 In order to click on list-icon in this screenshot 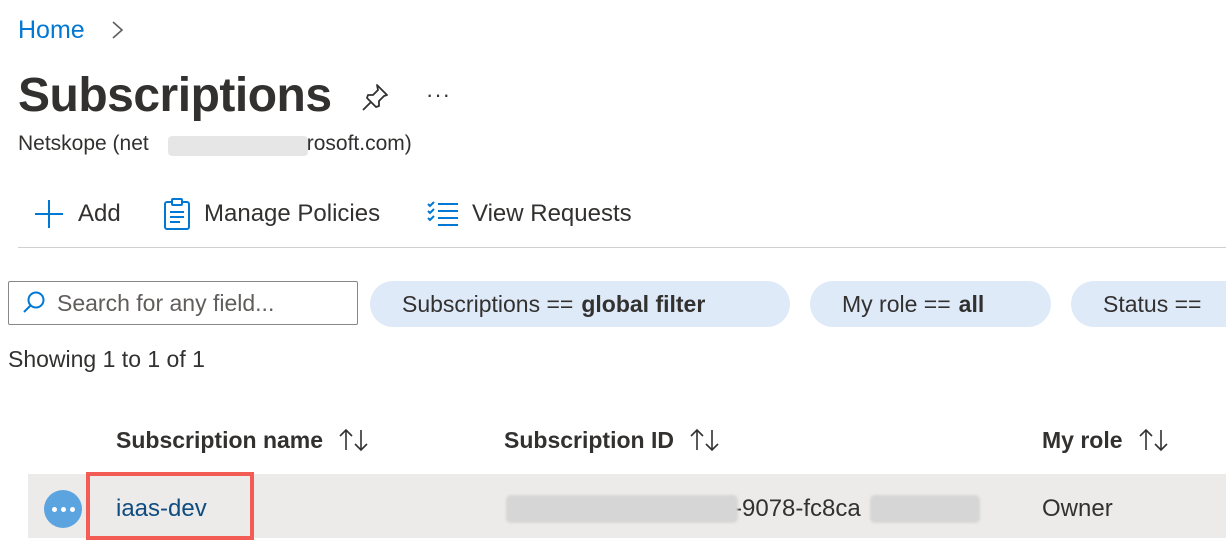, I will do `click(442, 213)`.